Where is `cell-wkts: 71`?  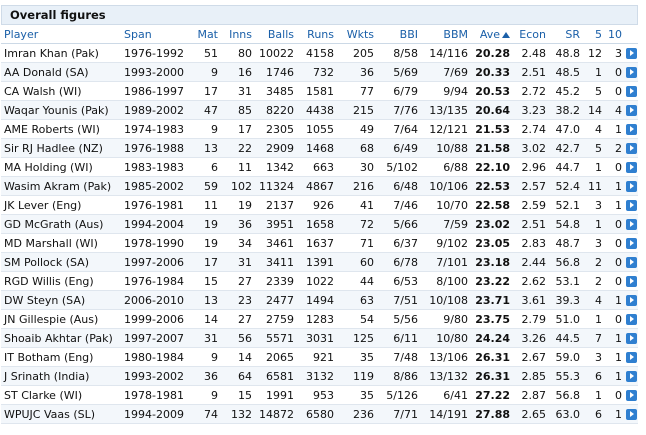 cell-wkts: 71 is located at coordinates (357, 243).